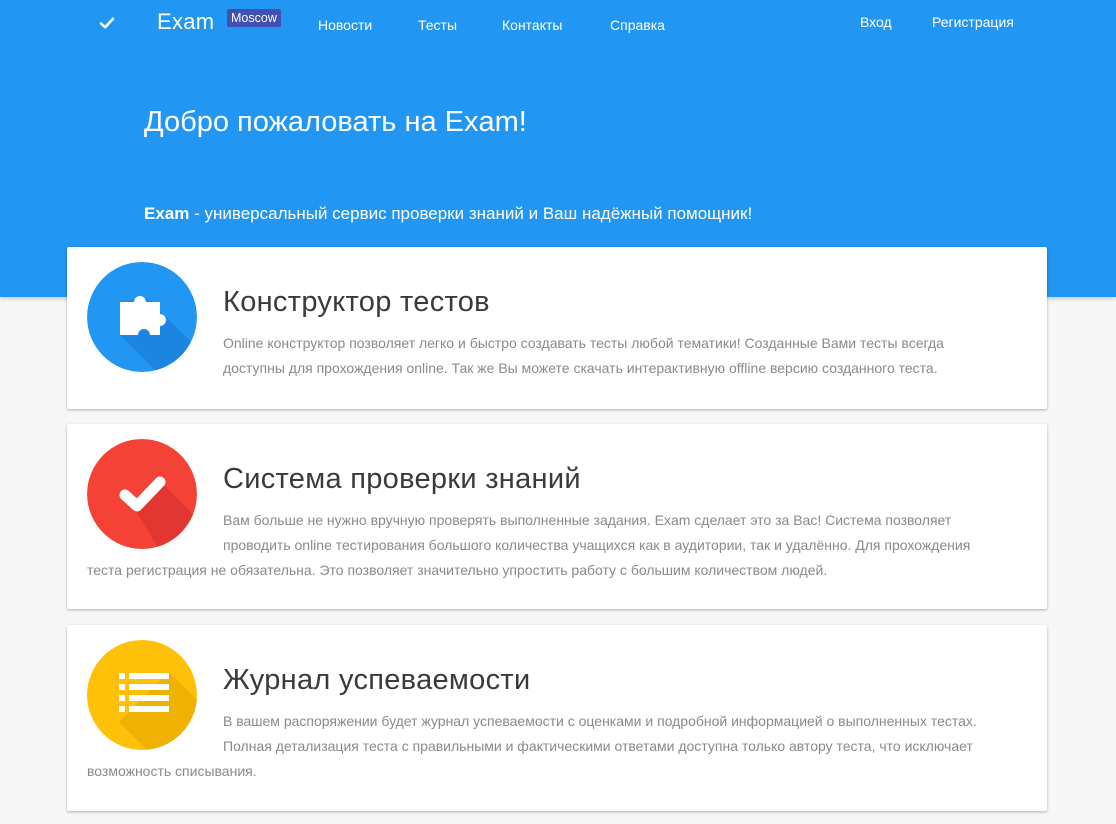  I want to click on card-title: Конструктор тестов, so click(356, 302).